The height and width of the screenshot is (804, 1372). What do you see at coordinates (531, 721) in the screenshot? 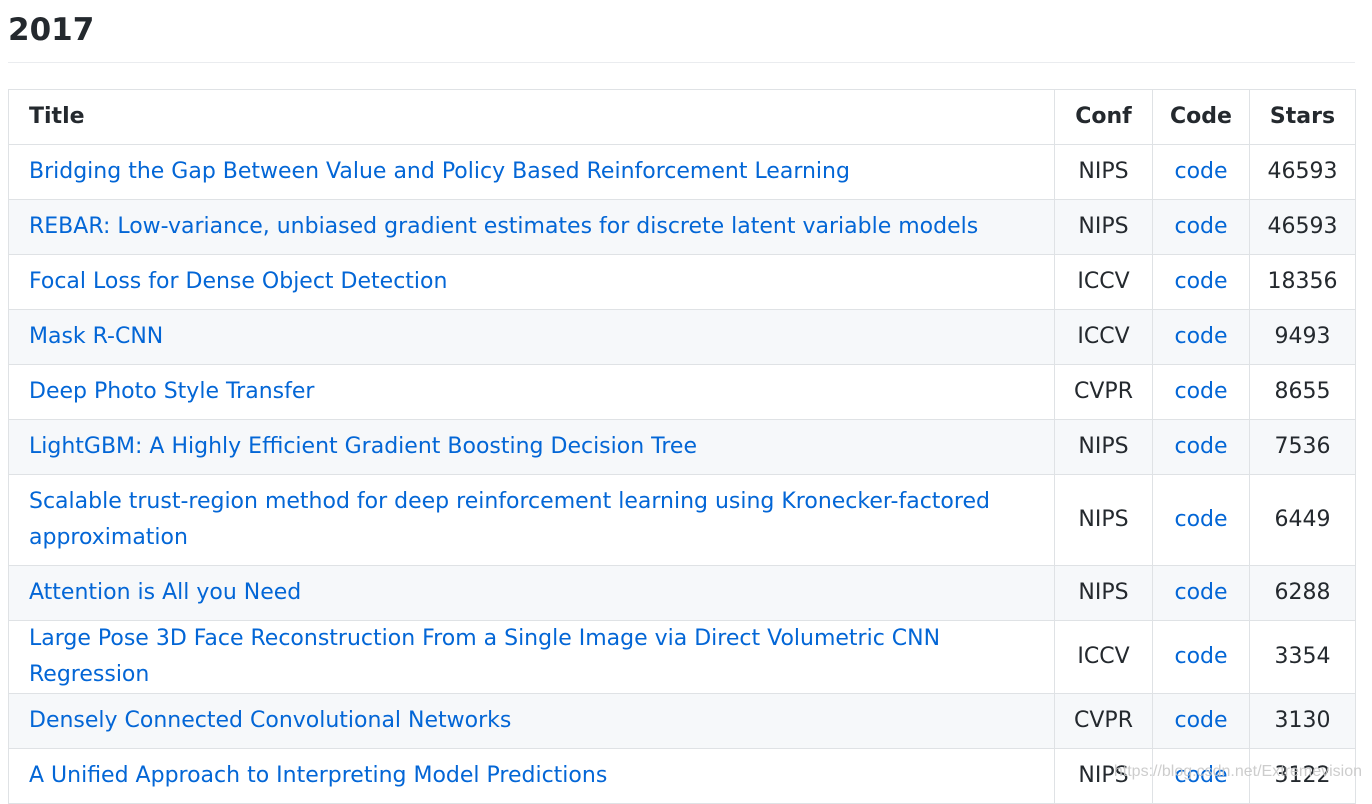
I see `title-cell: Densely Connected Convolutional Networks` at bounding box center [531, 721].